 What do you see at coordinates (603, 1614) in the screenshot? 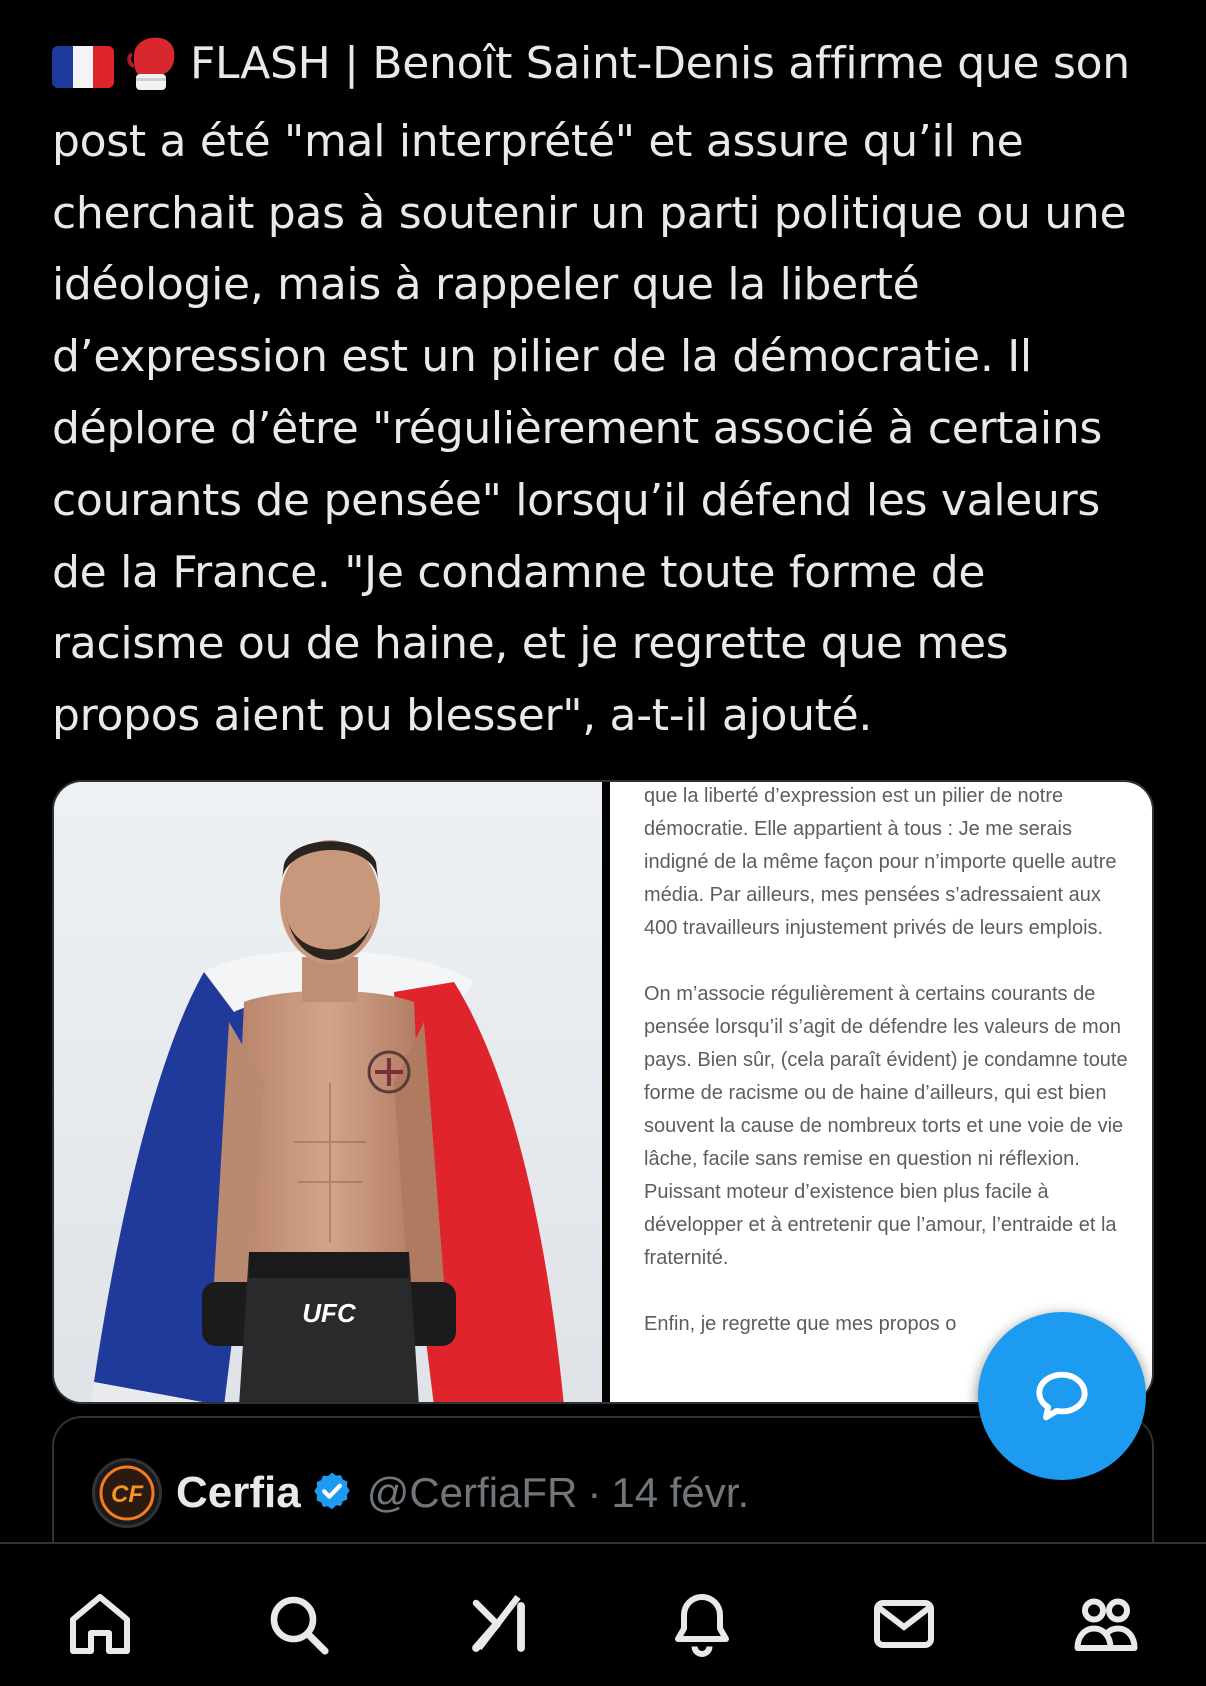
I see `bottom-navigation` at bounding box center [603, 1614].